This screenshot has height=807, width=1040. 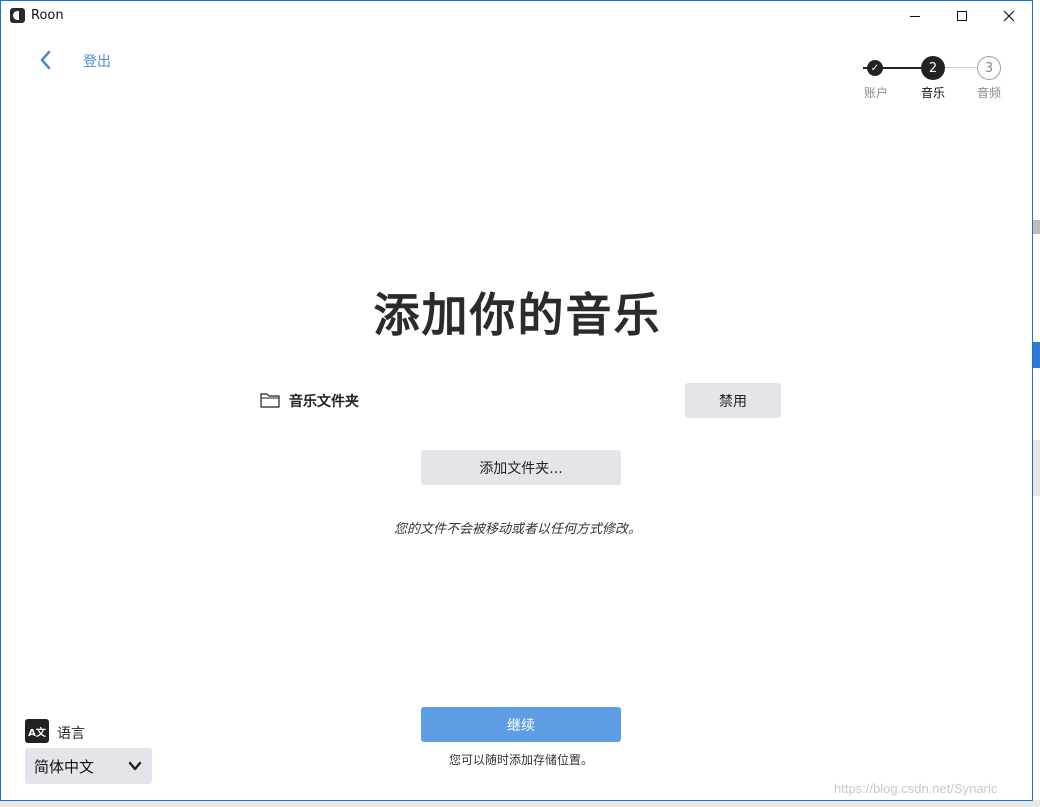 What do you see at coordinates (988, 93) in the screenshot?
I see `step-audio-label: 音频` at bounding box center [988, 93].